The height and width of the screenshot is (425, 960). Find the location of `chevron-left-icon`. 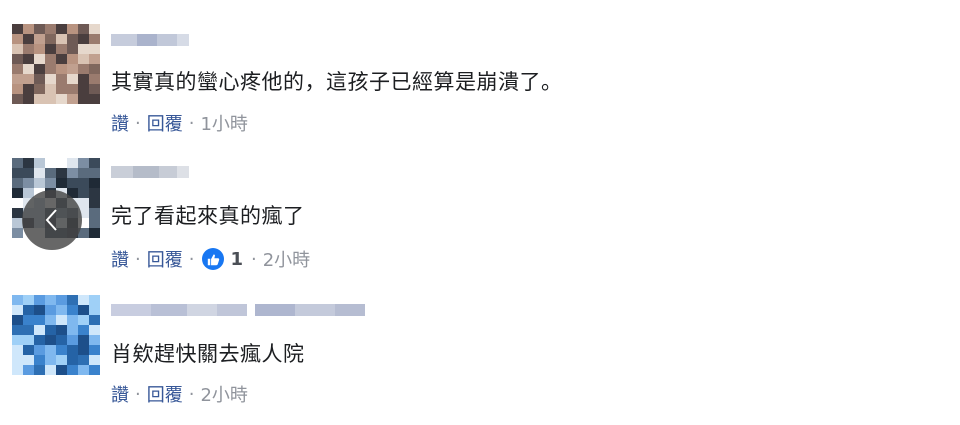

chevron-left-icon is located at coordinates (51, 220).